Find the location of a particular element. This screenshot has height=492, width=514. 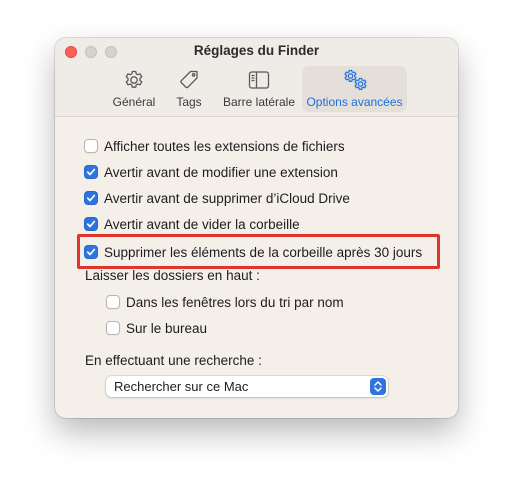

option-label: Sur le bureau is located at coordinates (167, 328).